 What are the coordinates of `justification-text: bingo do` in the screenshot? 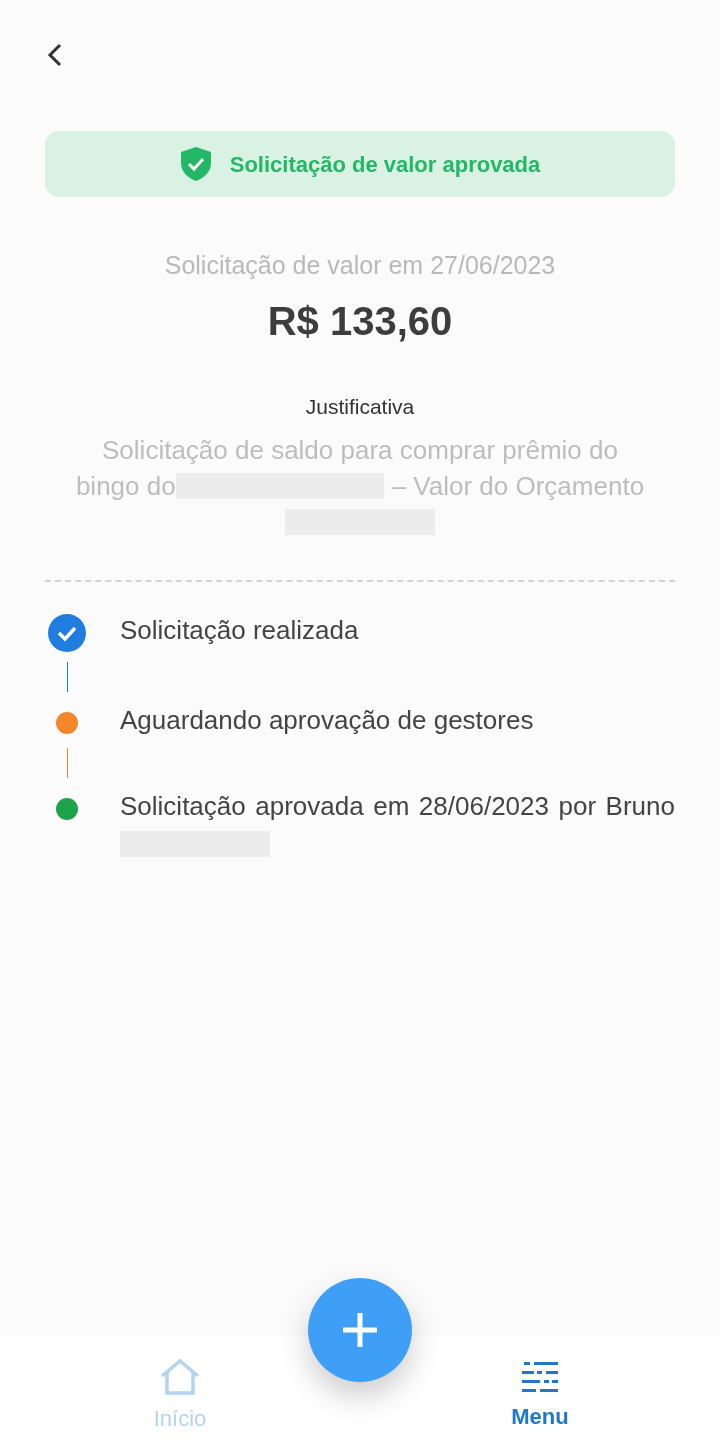 It's located at (125, 486).